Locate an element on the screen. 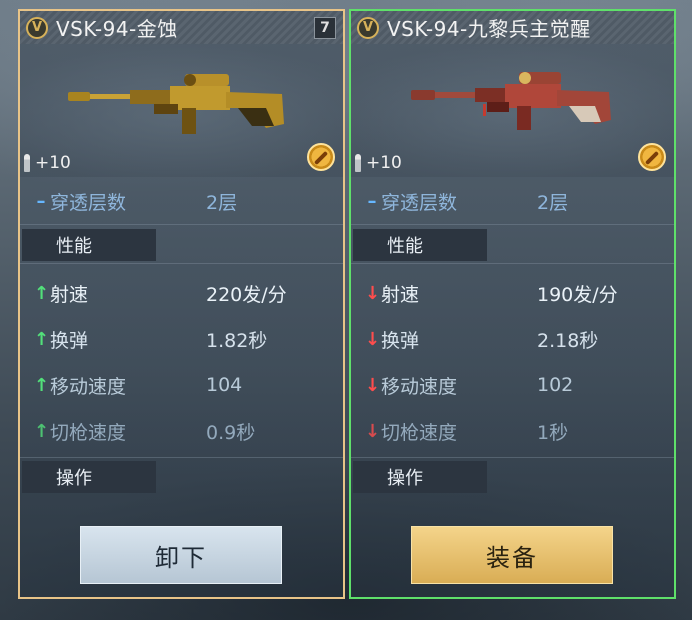 This screenshot has width=692, height=620. stat-value: 190发/分 is located at coordinates (577, 294).